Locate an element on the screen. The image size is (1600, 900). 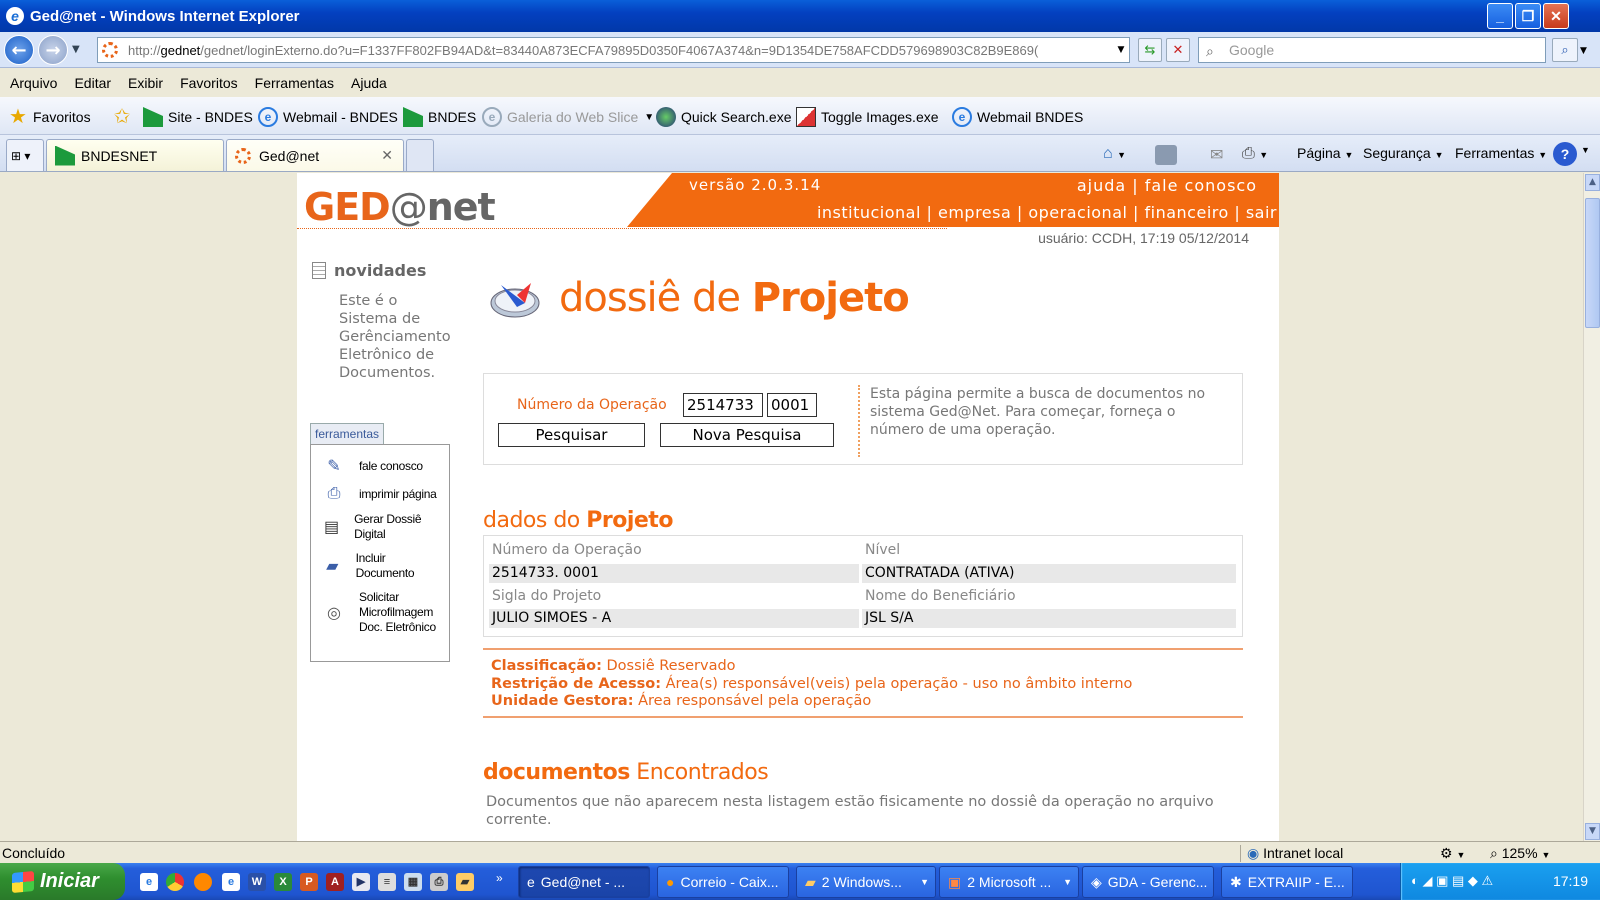
tool-solicitar-microfilmagem: ◎ Solicitar Microfilmagem Doc. Eletrônico is located at coordinates (385, 612).